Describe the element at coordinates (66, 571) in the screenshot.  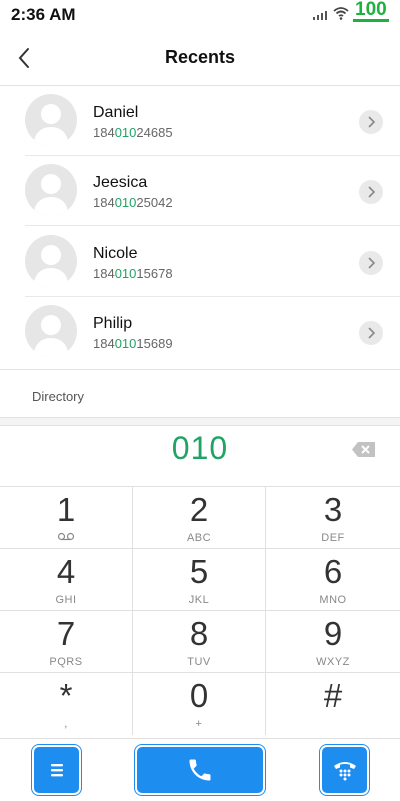
I see `key-digit: 4` at that location.